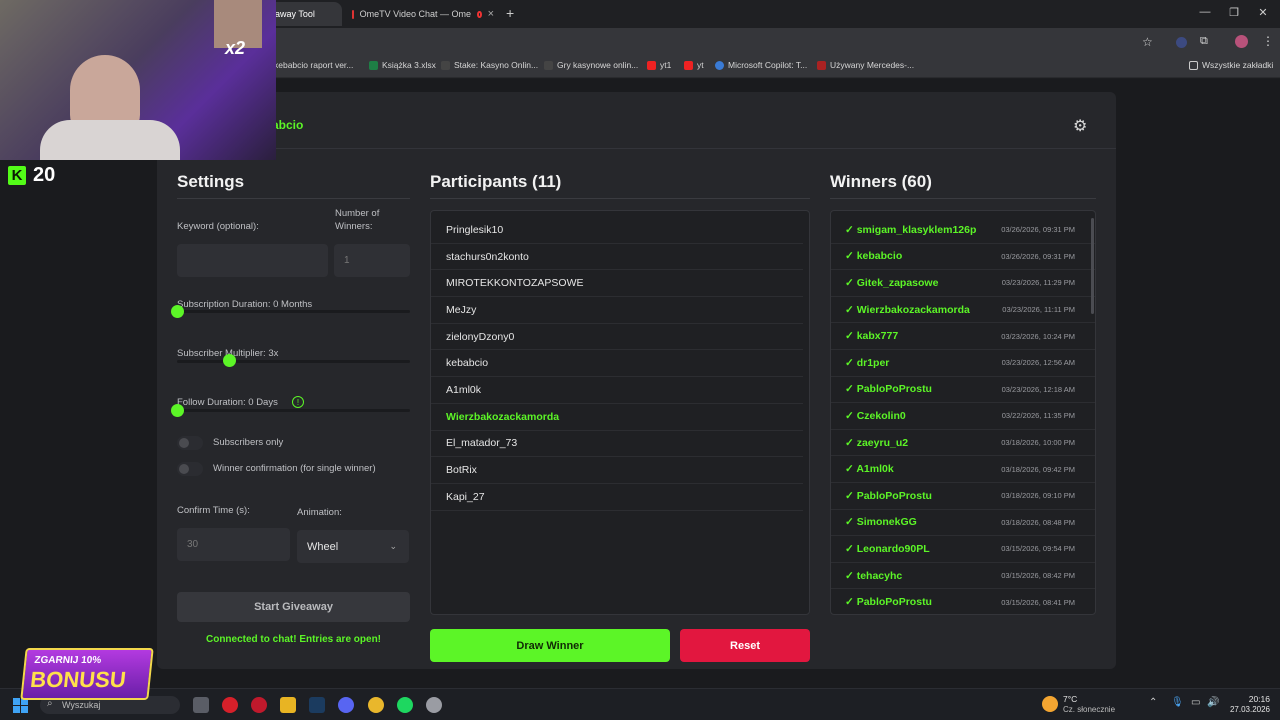  Describe the element at coordinates (288, 125) in the screenshot. I see `channel-name: abcio` at that location.